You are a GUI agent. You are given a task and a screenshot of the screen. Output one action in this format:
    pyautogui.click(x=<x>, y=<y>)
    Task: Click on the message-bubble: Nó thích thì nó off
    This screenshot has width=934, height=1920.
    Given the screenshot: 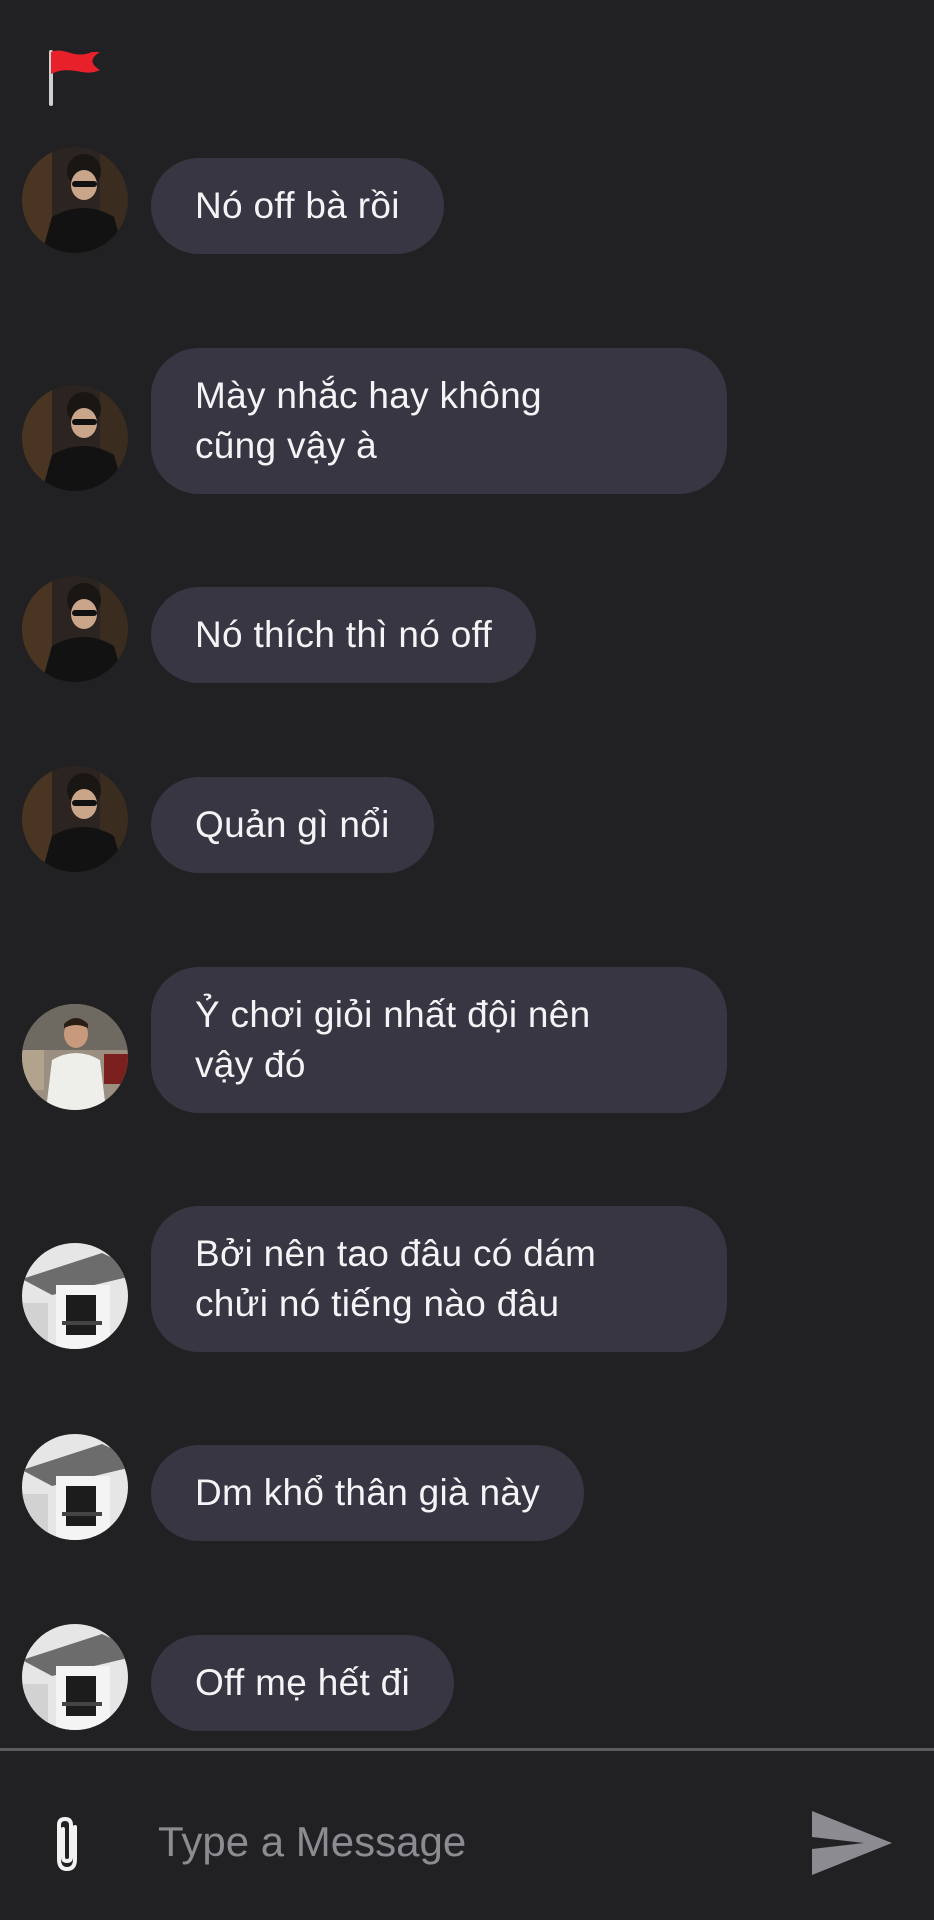 What is the action you would take?
    pyautogui.click(x=344, y=635)
    